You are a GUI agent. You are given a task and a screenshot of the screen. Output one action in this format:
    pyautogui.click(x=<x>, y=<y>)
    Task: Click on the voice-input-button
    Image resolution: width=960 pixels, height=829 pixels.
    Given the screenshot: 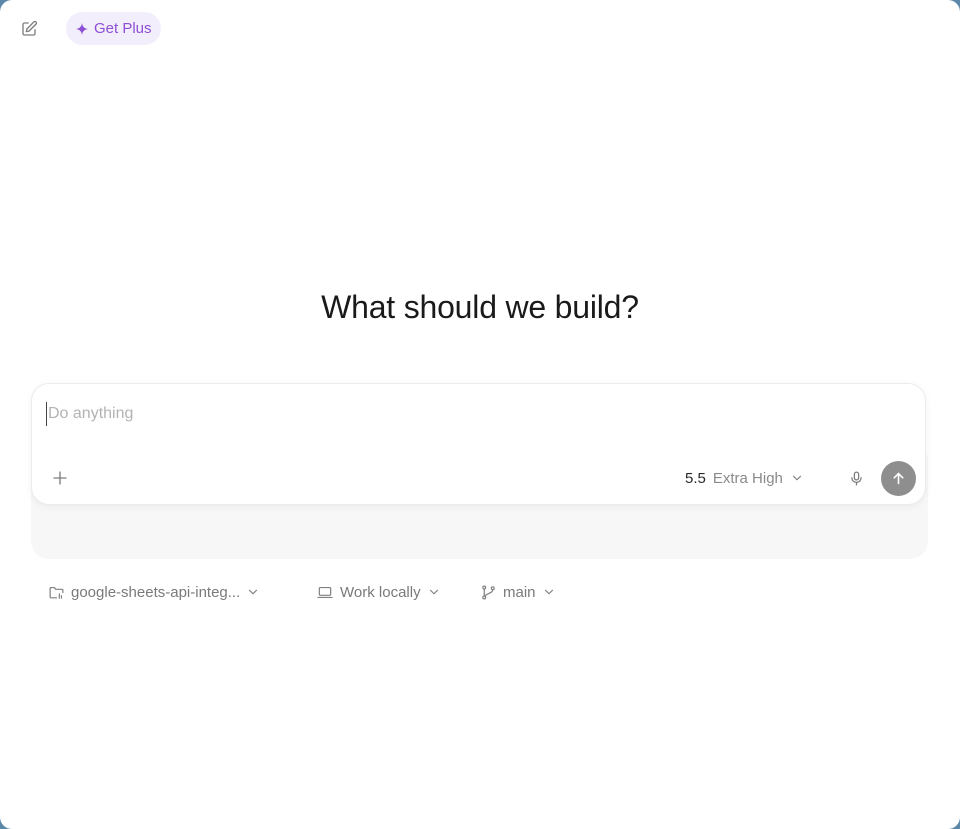 What is the action you would take?
    pyautogui.click(x=856, y=478)
    